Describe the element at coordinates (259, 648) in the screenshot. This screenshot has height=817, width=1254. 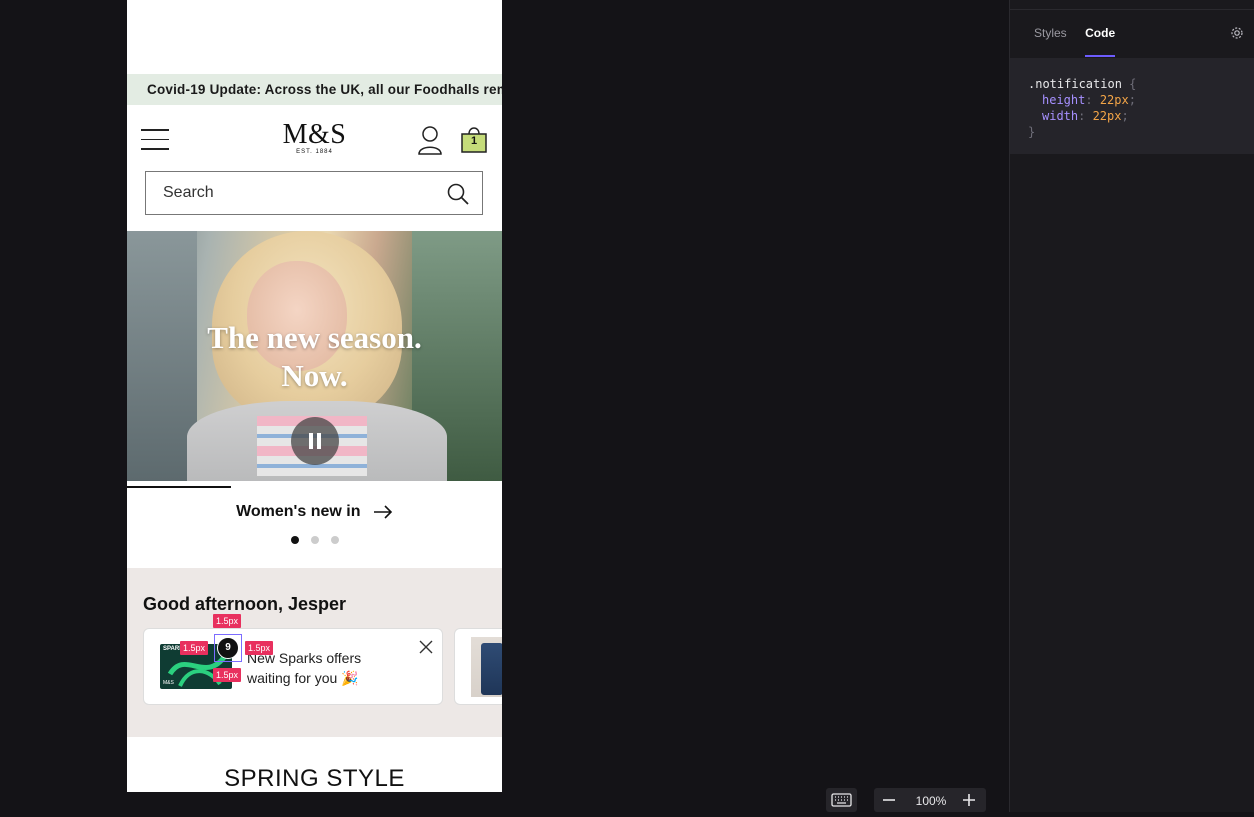
I see `measure-label-right: 1.5px` at that location.